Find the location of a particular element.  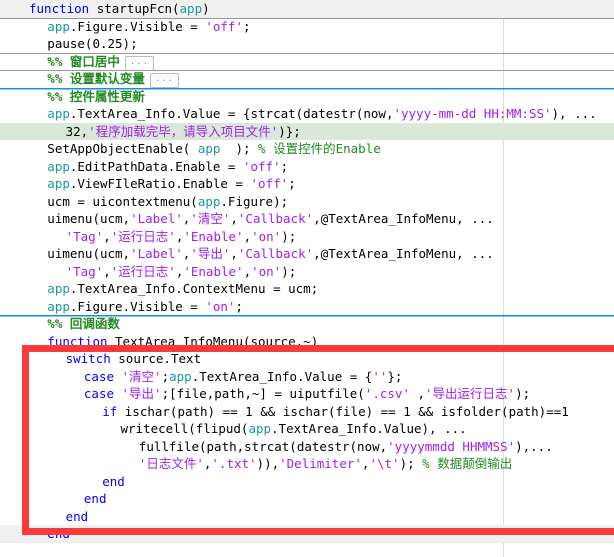

code-line: switch source.Text is located at coordinates (307, 359).